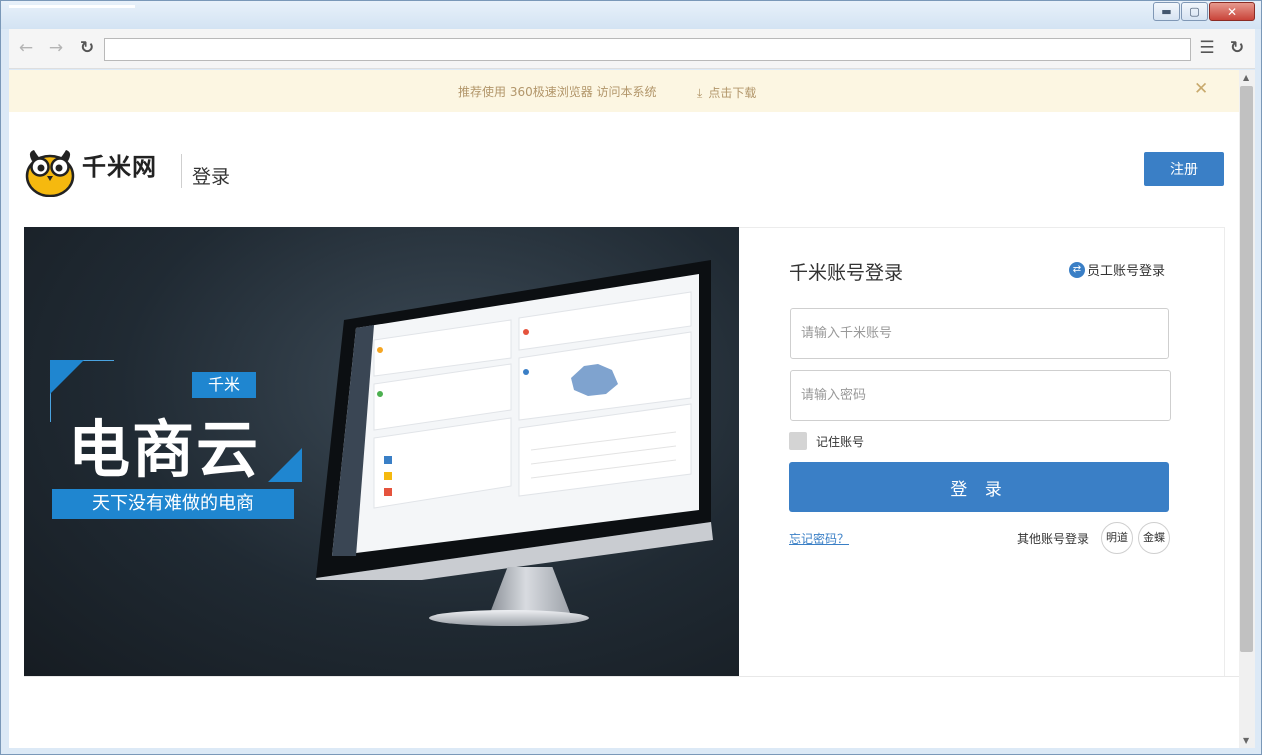 The image size is (1262, 755). What do you see at coordinates (979, 487) in the screenshot?
I see `login-button: 登 录` at bounding box center [979, 487].